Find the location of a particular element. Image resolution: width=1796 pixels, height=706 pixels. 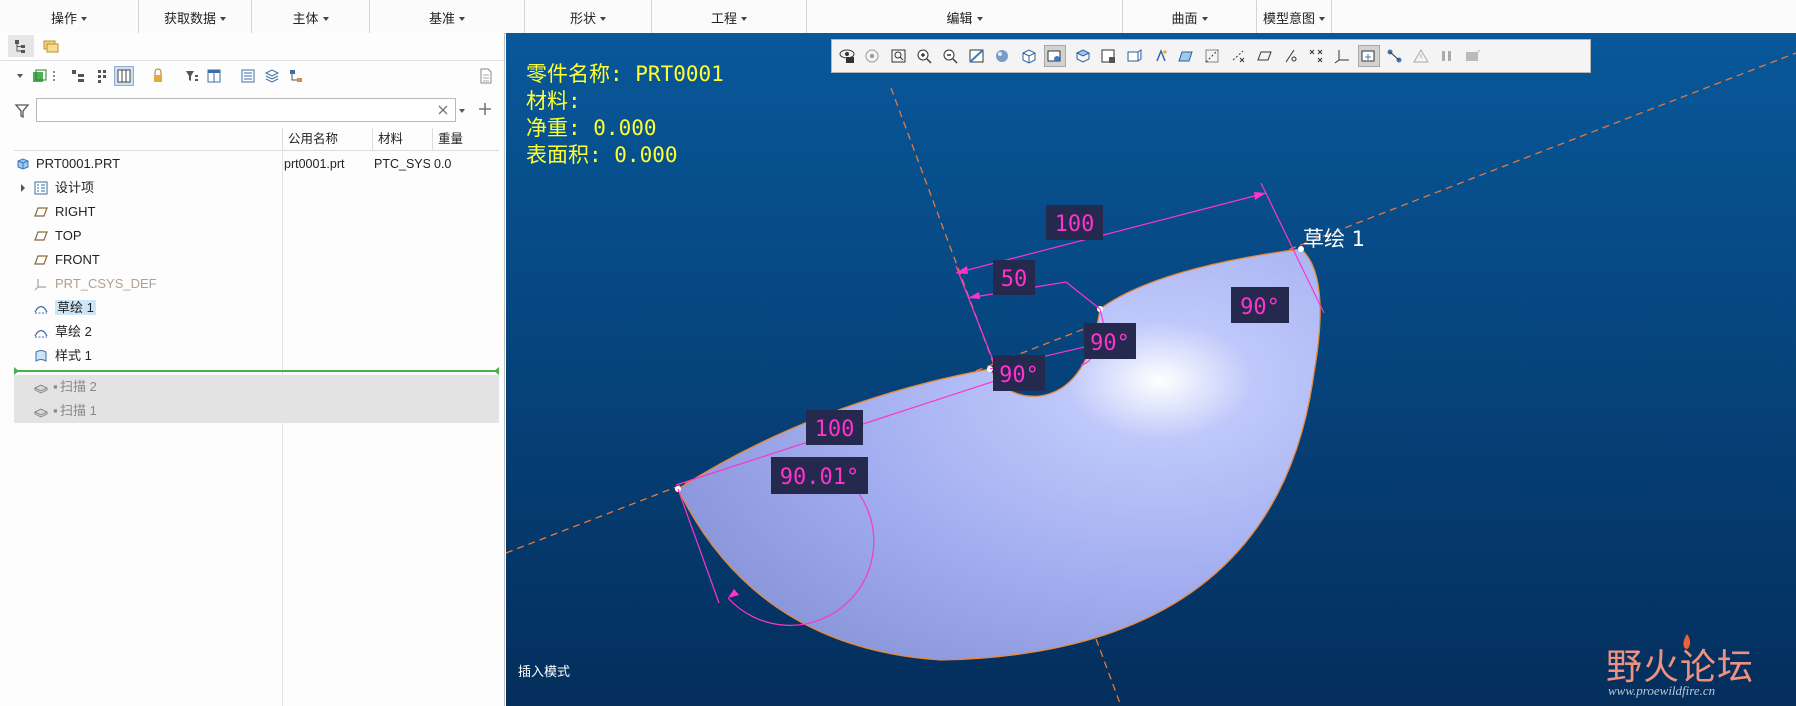

tree-filters-icon is located at coordinates (102, 76).